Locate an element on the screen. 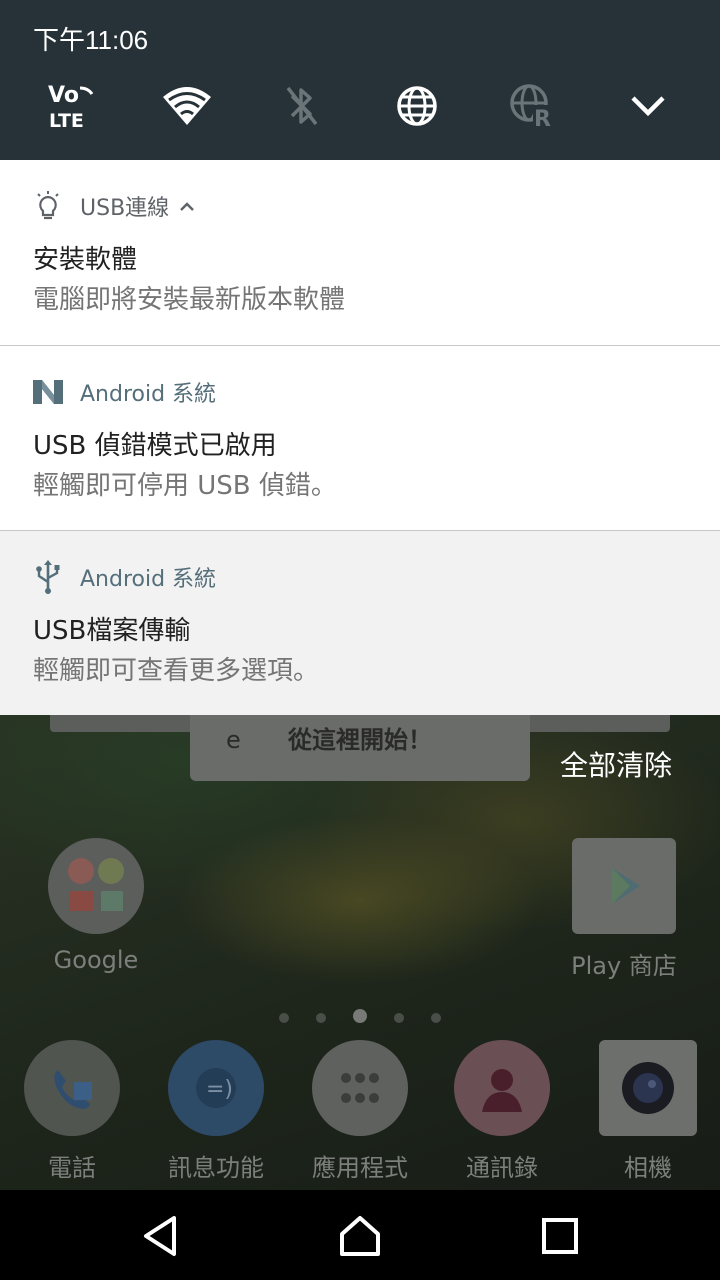 This screenshot has height=1280, width=720. data-tile is located at coordinates (417, 106).